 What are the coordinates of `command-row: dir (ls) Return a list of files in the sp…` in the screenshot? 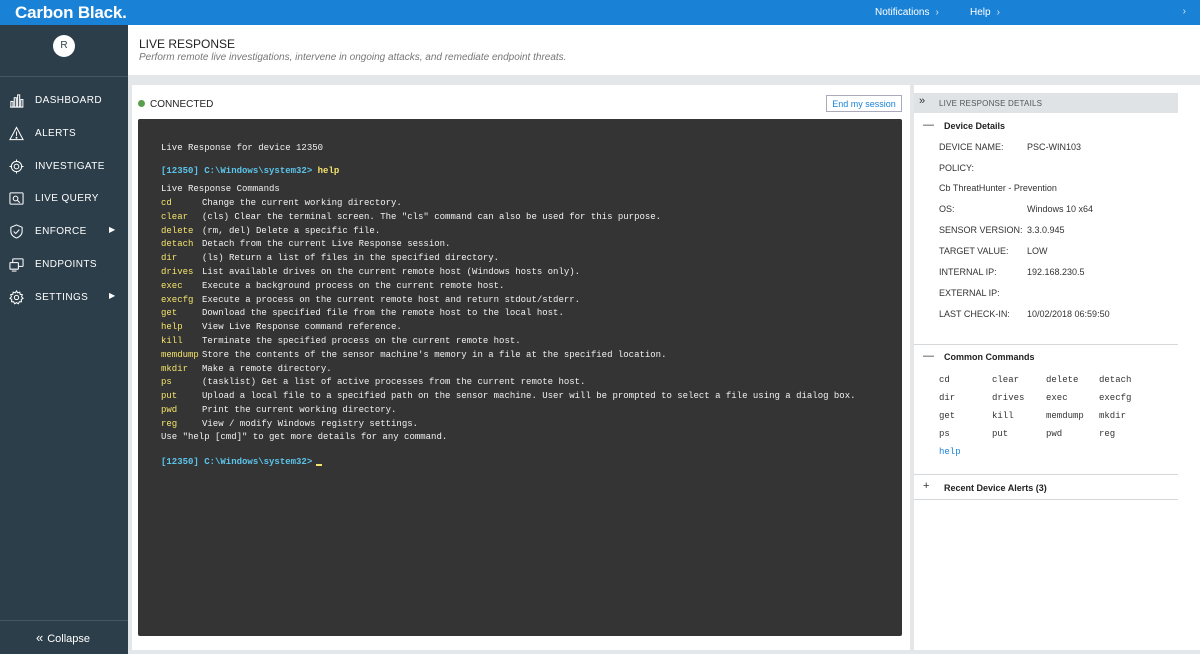 It's located at (330, 258).